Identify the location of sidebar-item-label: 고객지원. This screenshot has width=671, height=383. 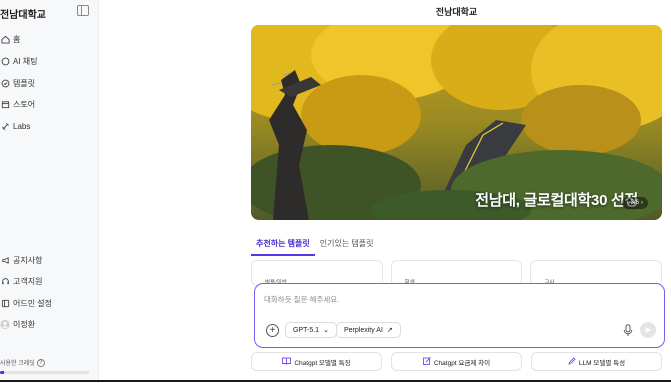
(28, 281).